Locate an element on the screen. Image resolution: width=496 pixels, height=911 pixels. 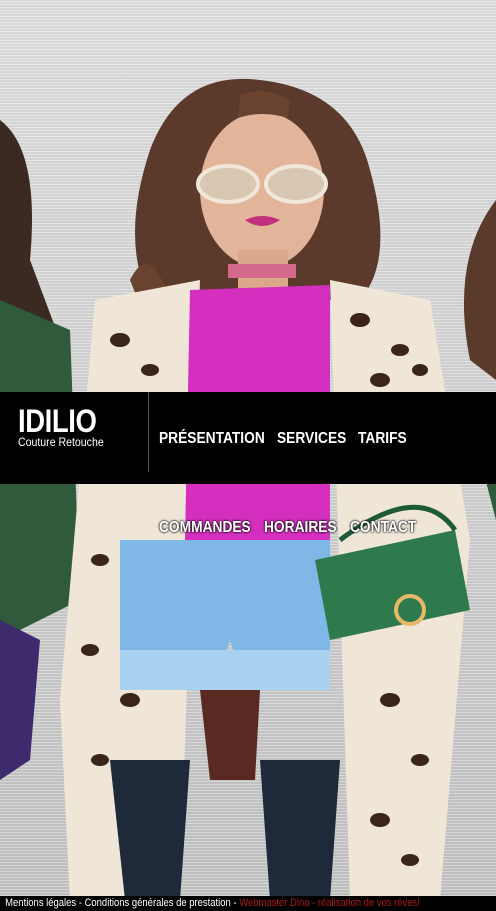
brand-name: IDILIO is located at coordinates (60, 421).